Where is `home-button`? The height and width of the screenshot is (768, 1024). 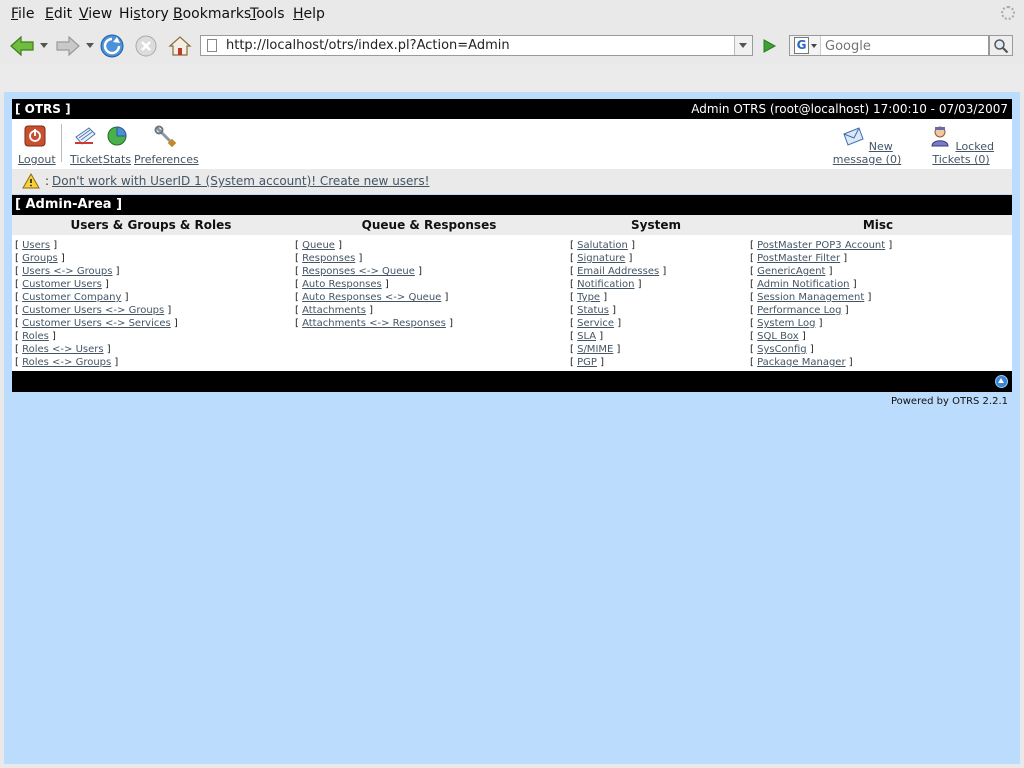 home-button is located at coordinates (180, 46).